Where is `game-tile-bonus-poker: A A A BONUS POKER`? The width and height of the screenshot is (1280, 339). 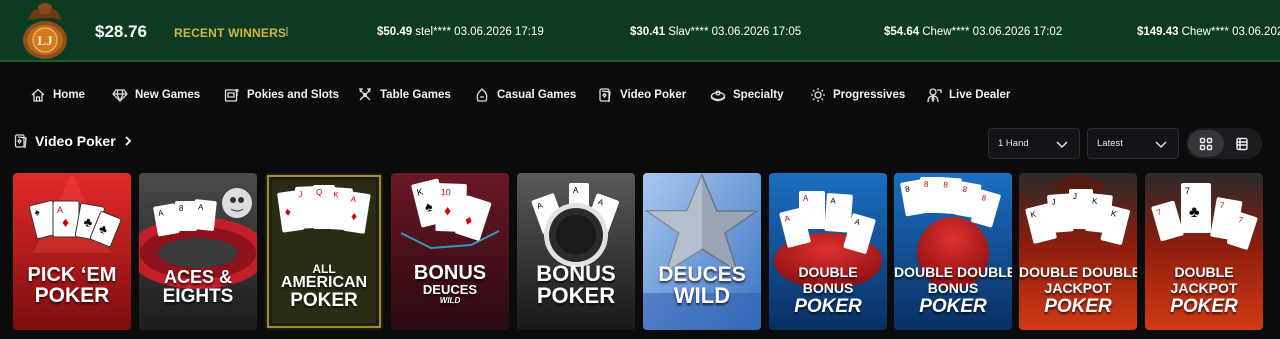 game-tile-bonus-poker: A A A BONUS POKER is located at coordinates (576, 251).